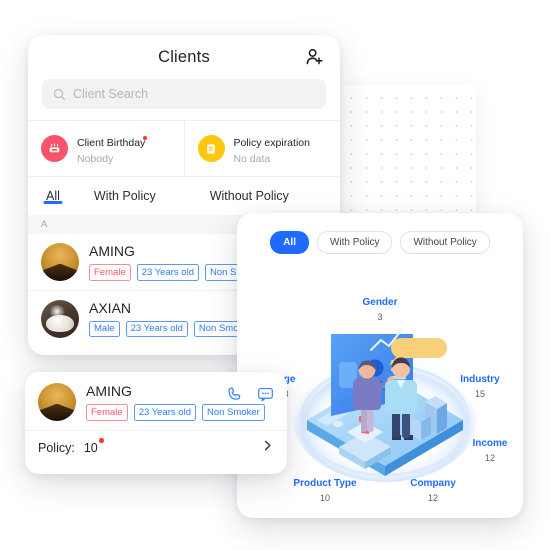 This screenshot has width=550, height=550. I want to click on chevron-right-icon, so click(267, 448).